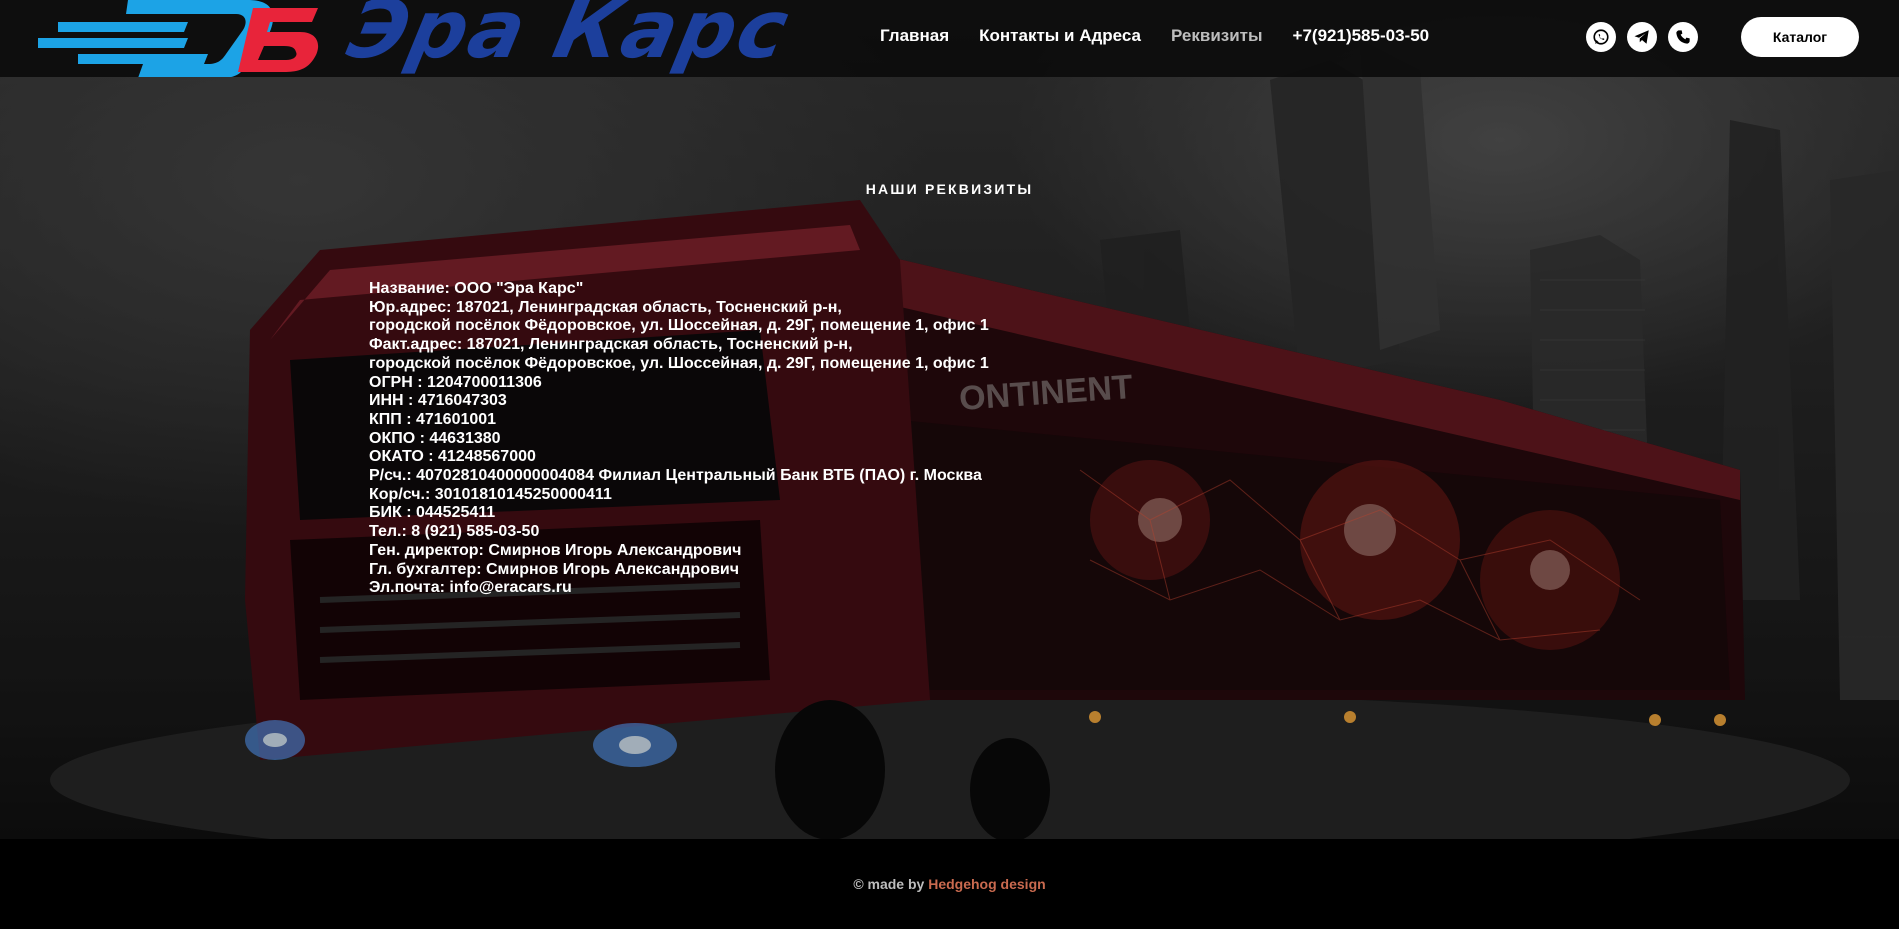  Describe the element at coordinates (438, 401) in the screenshot. I see `requisite-inn: ИНН : 4716047303` at that location.